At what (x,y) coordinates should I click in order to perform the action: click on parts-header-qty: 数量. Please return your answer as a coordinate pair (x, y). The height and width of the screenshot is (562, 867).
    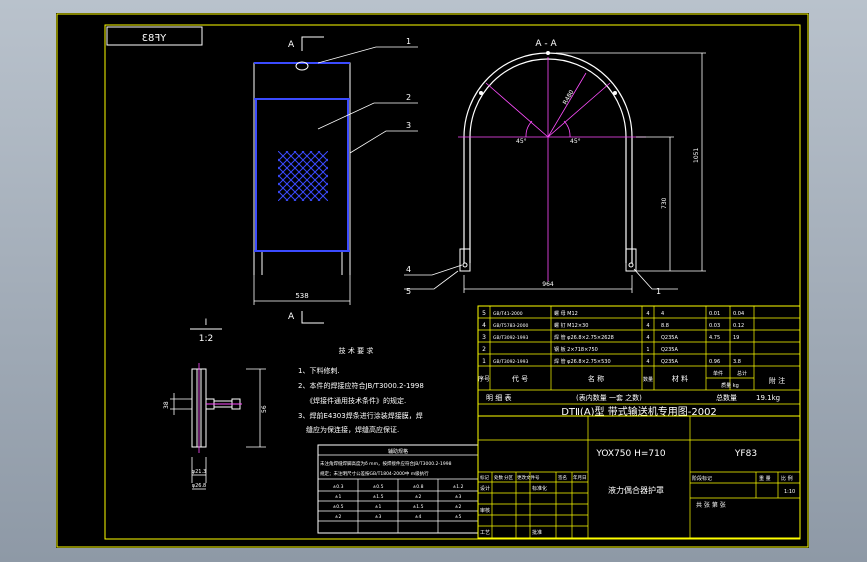
    Looking at the image, I should click on (648, 379).